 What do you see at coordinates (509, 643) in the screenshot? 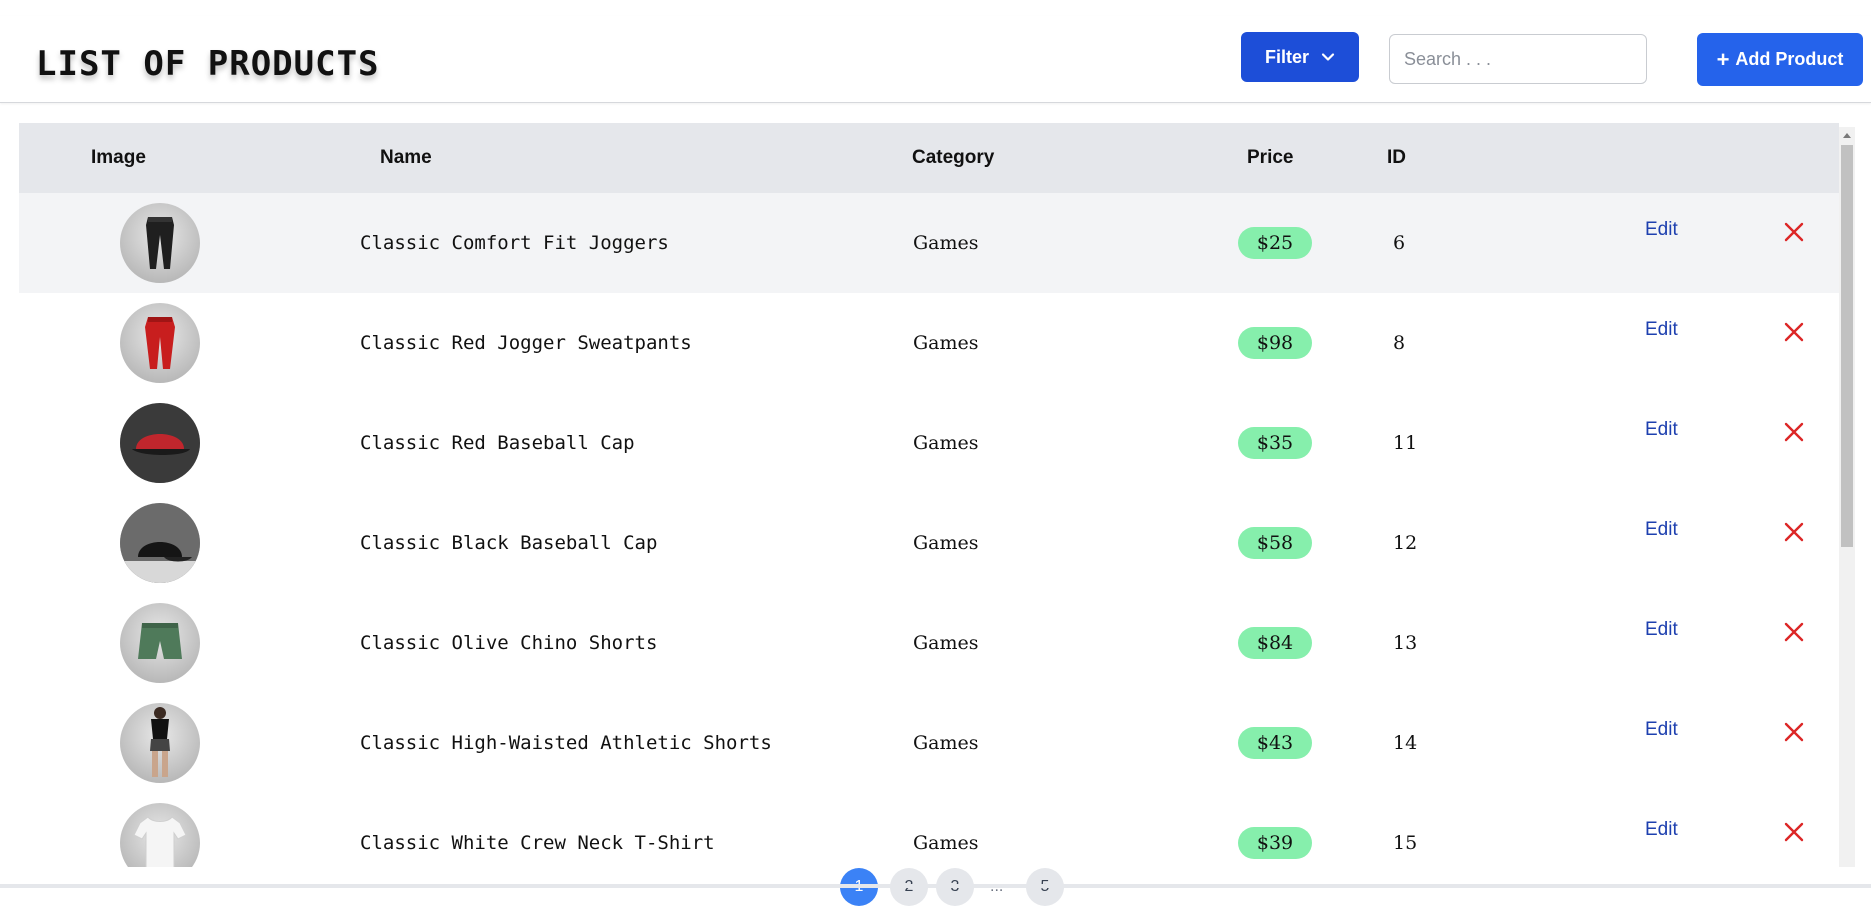
I see `product-name: Classic Olive Chino Shorts` at bounding box center [509, 643].